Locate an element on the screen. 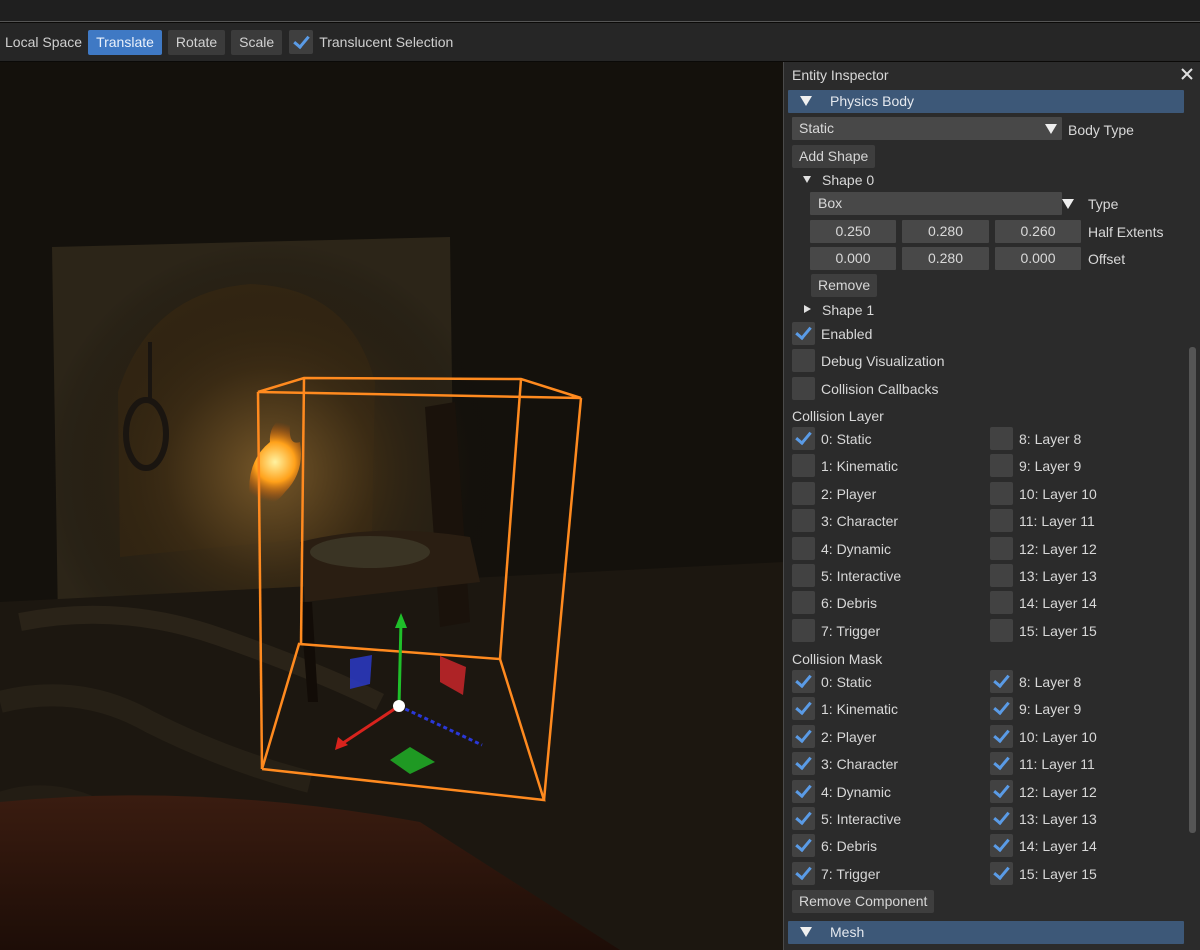 The image size is (1200, 950). half-extents-label: Half Extents is located at coordinates (1126, 232).